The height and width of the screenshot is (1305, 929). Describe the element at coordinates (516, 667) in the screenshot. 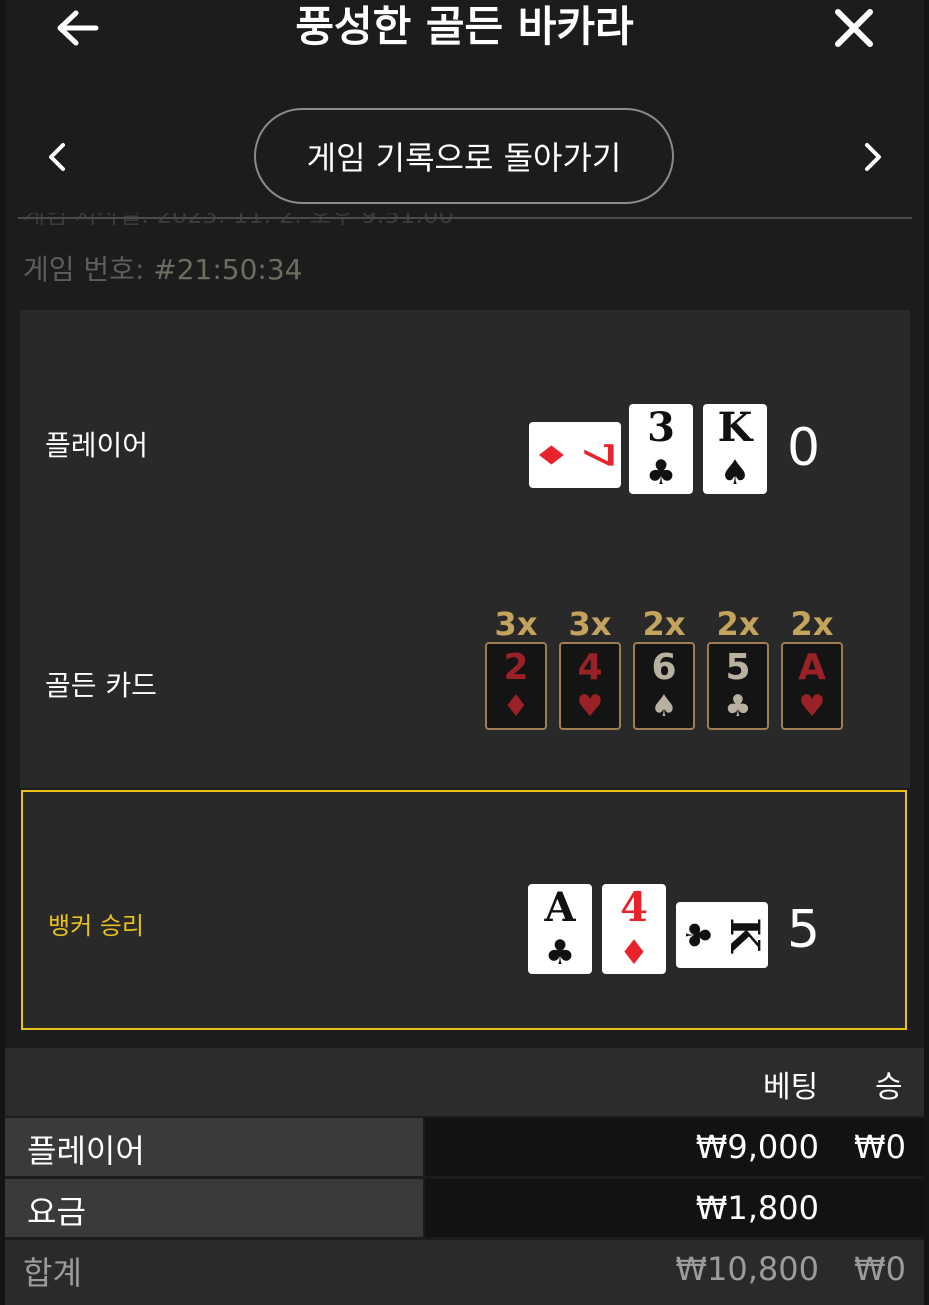

I see `card-rank: 2` at that location.